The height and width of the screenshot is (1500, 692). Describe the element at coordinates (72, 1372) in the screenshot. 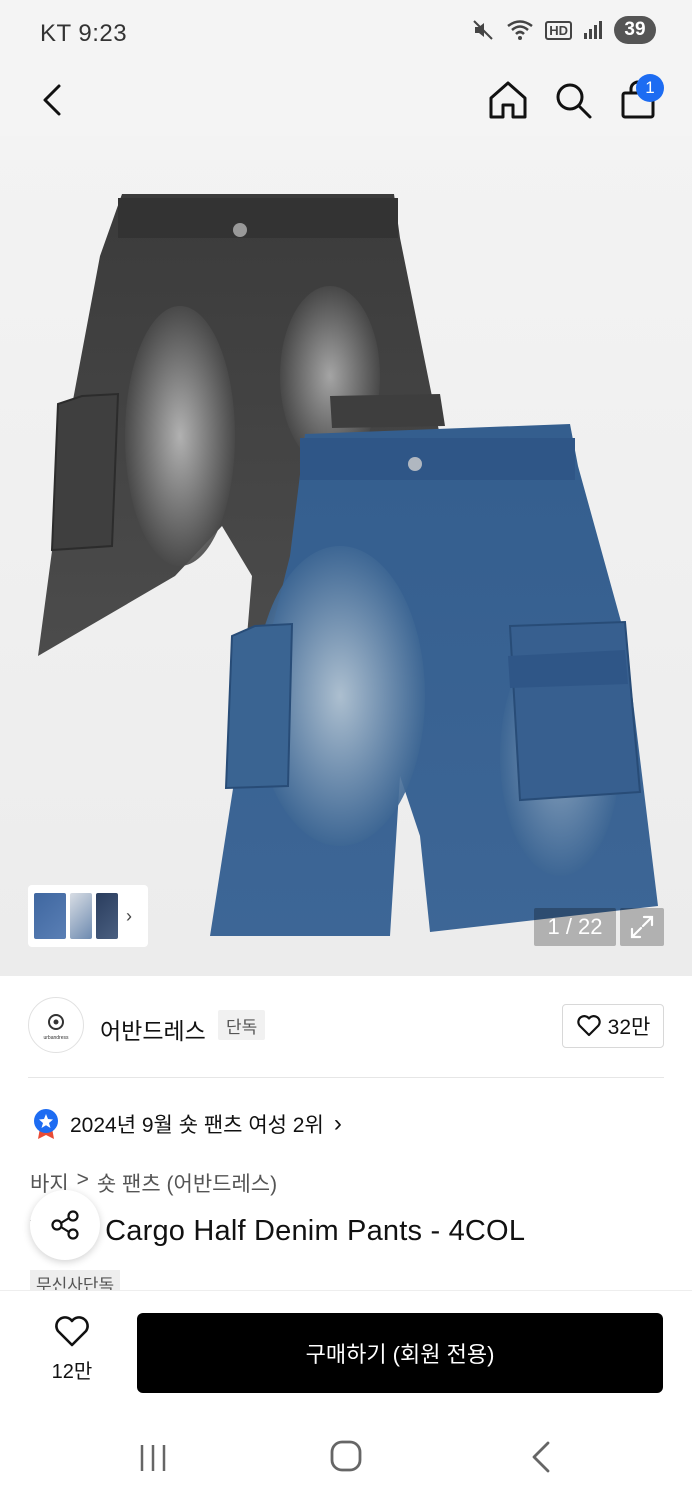

I see `wishlist-count: 12만` at that location.